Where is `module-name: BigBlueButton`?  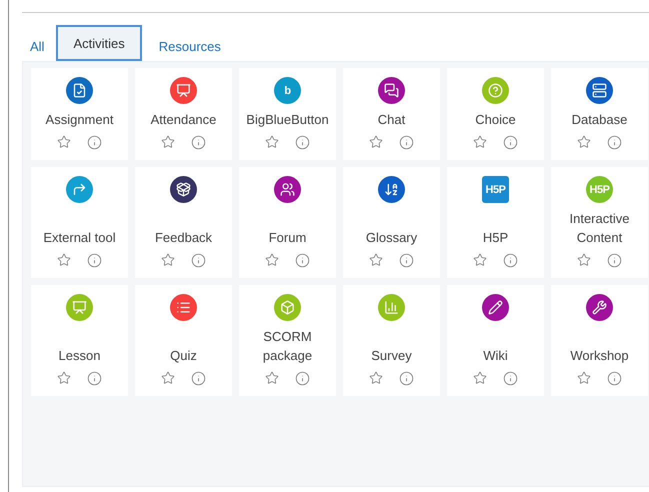
module-name: BigBlueButton is located at coordinates (287, 120).